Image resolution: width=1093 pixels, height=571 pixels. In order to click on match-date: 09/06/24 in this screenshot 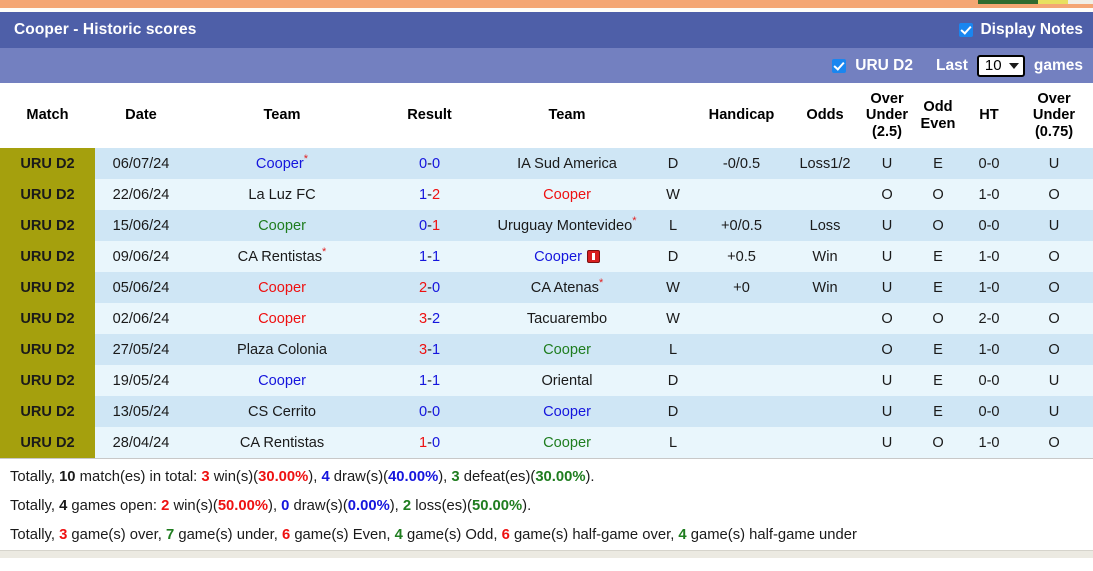, I will do `click(141, 256)`.